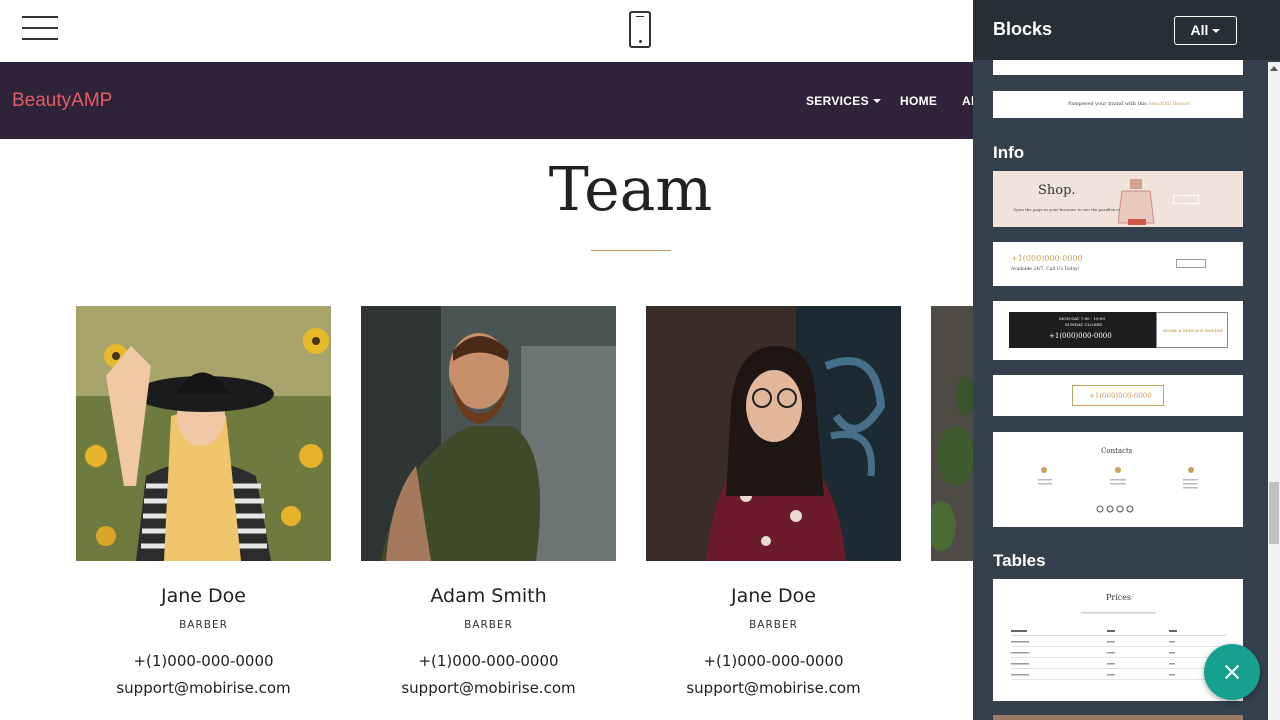 The image size is (1280, 720). I want to click on nav-services: SERVICES, so click(843, 101).